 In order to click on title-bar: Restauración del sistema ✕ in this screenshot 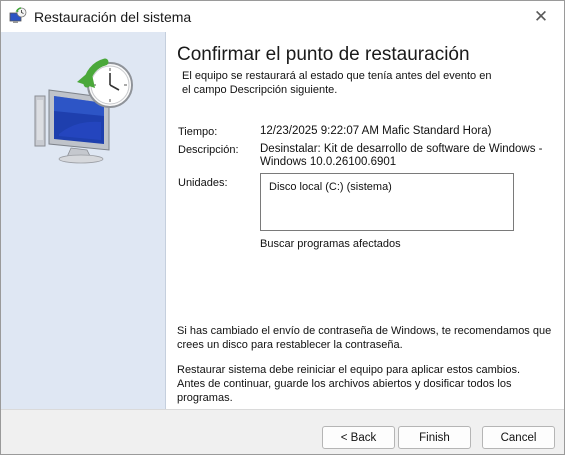, I will do `click(282, 16)`.